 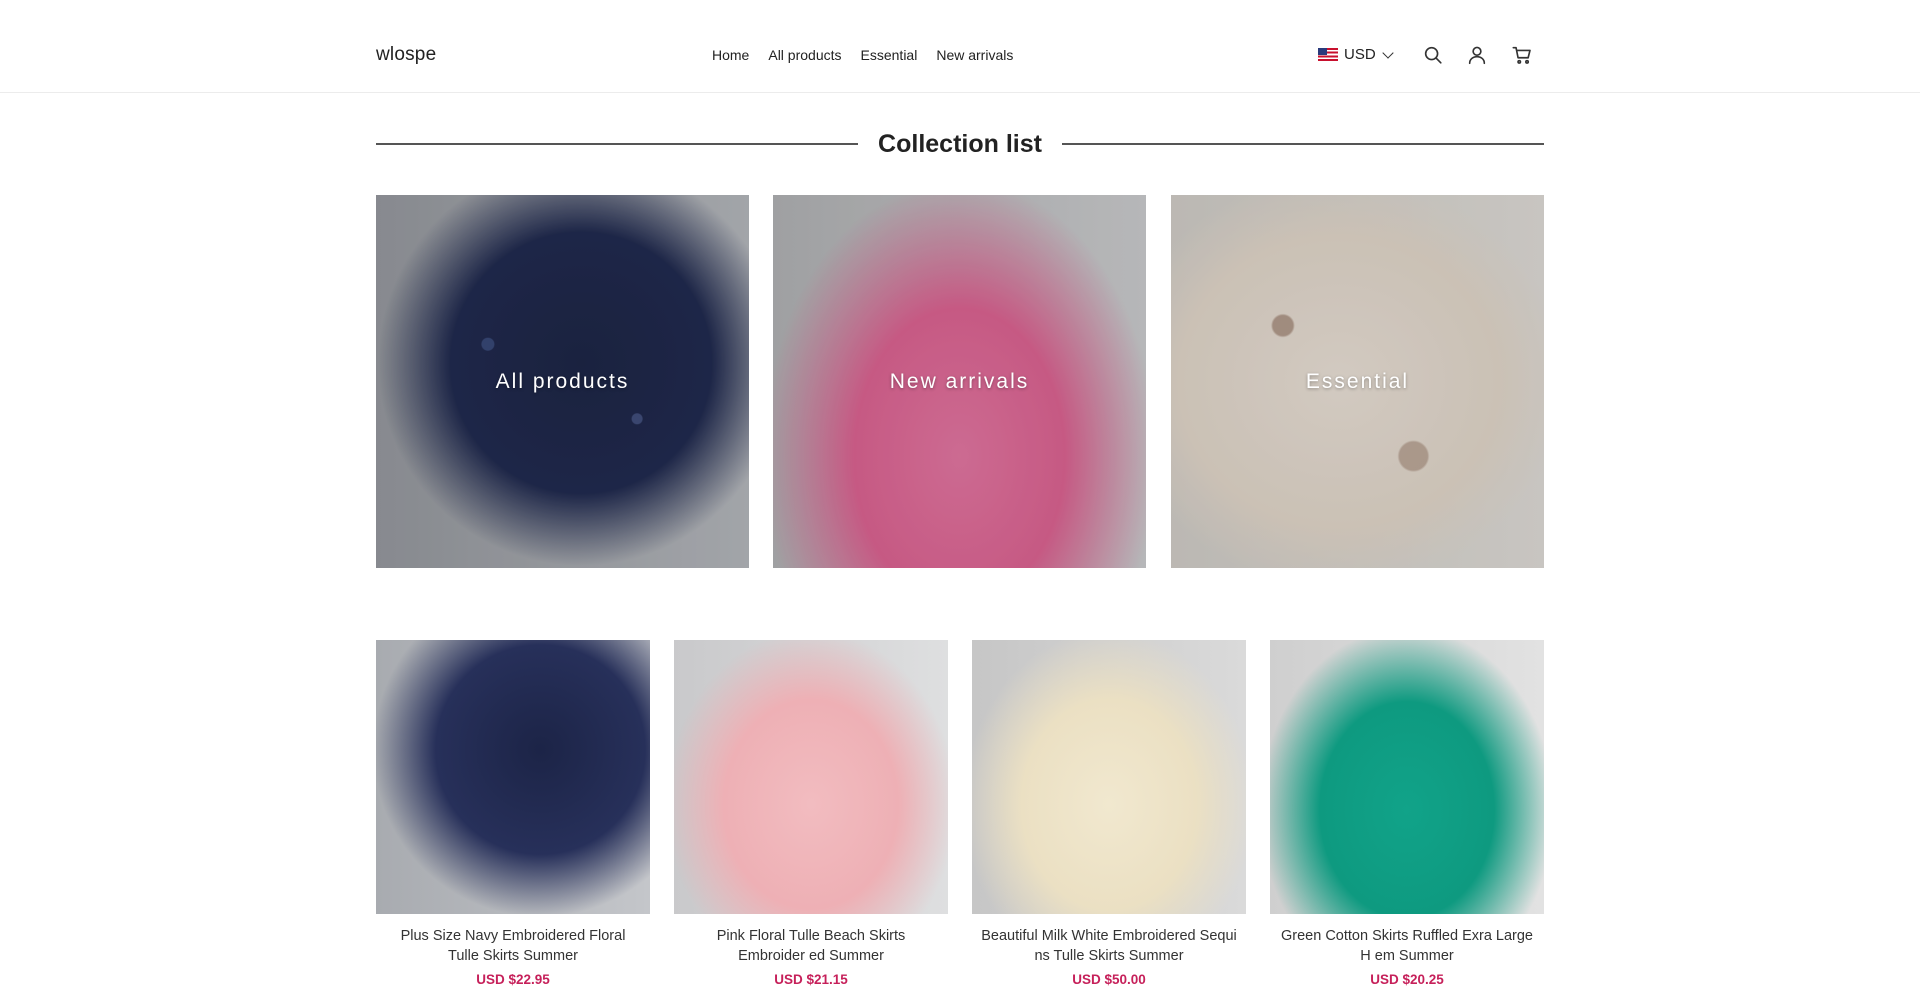 What do you see at coordinates (811, 979) in the screenshot?
I see `product-price: USD $21.15` at bounding box center [811, 979].